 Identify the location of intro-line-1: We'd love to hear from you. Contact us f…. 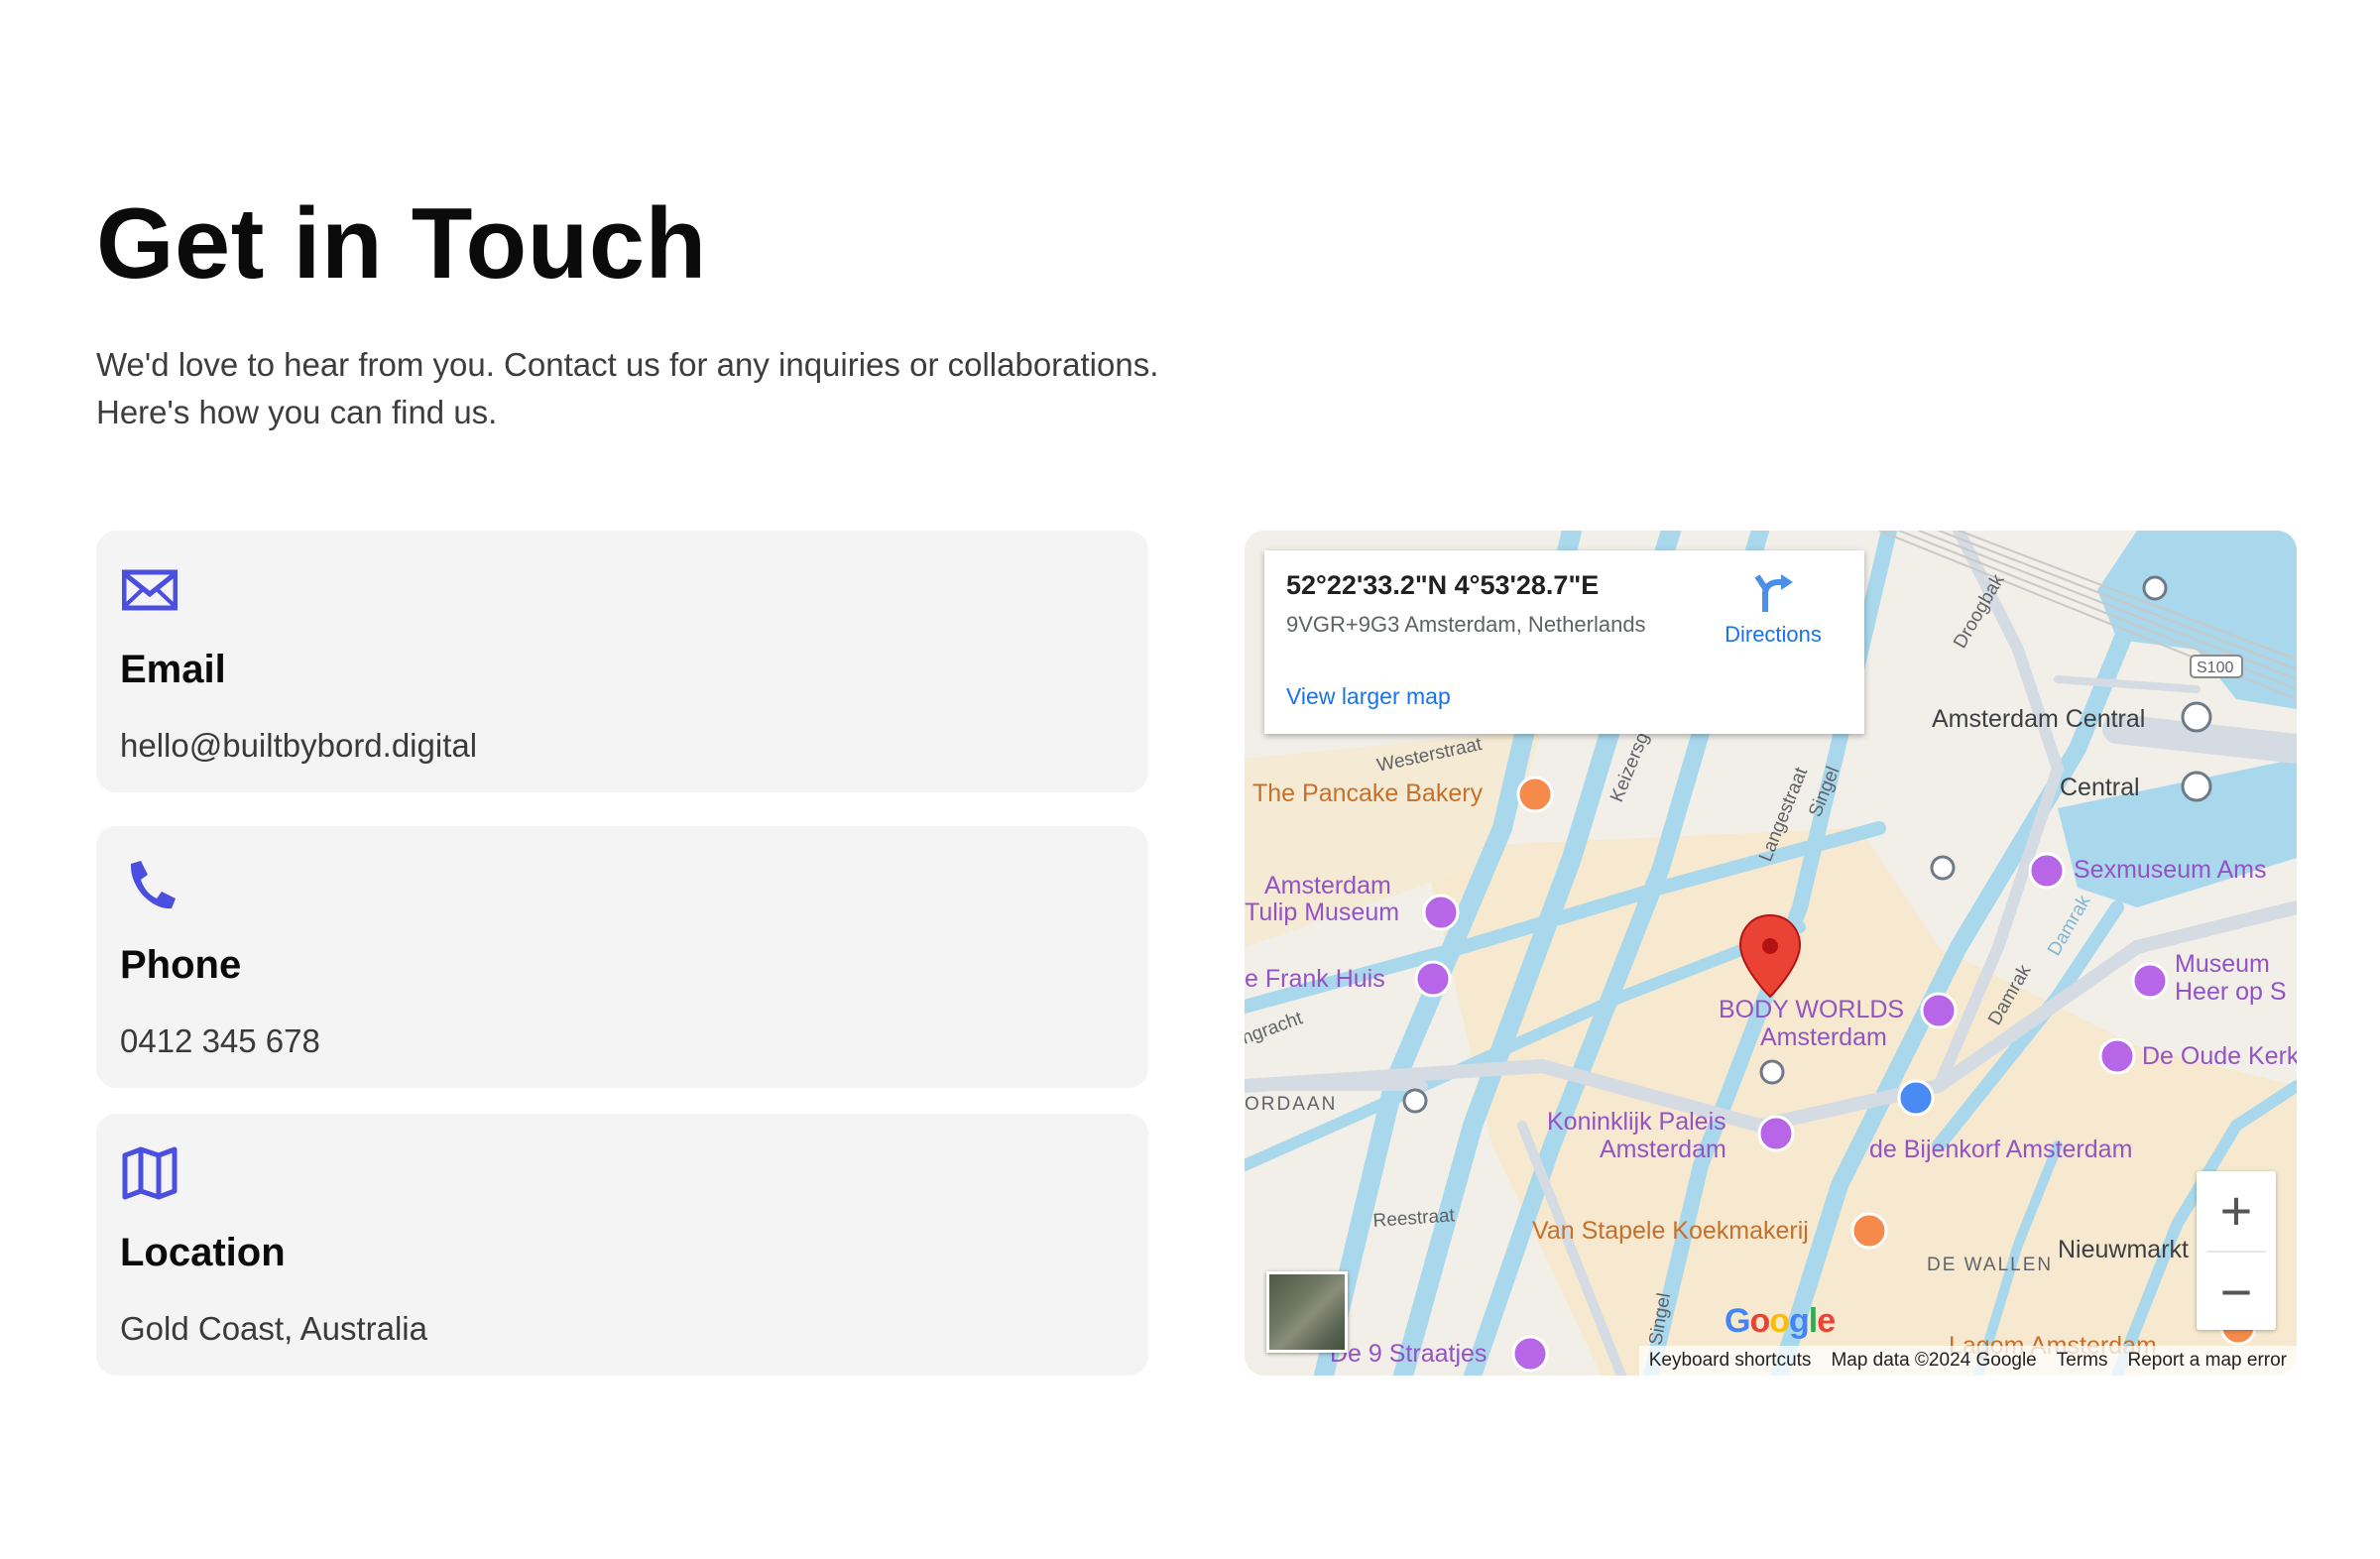
(627, 364).